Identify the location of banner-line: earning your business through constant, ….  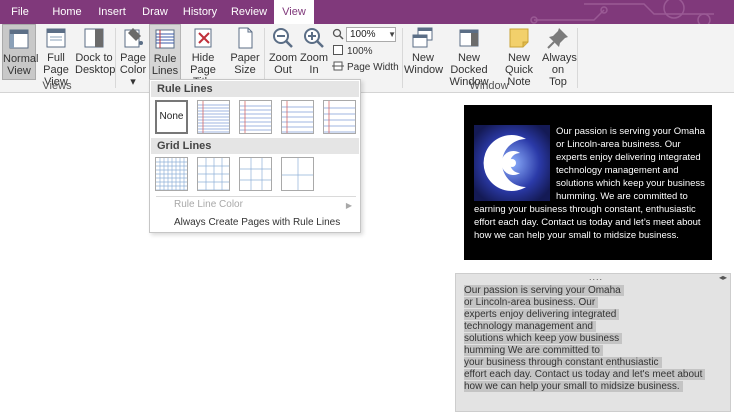
(585, 209).